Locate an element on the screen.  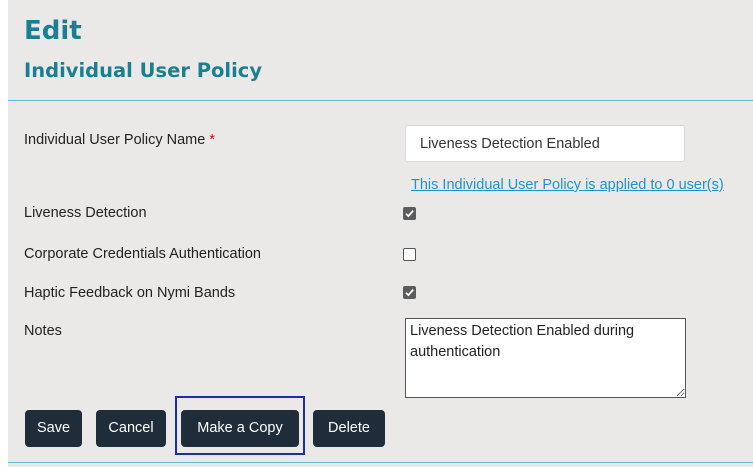
notes-label: Notes is located at coordinates (43, 331).